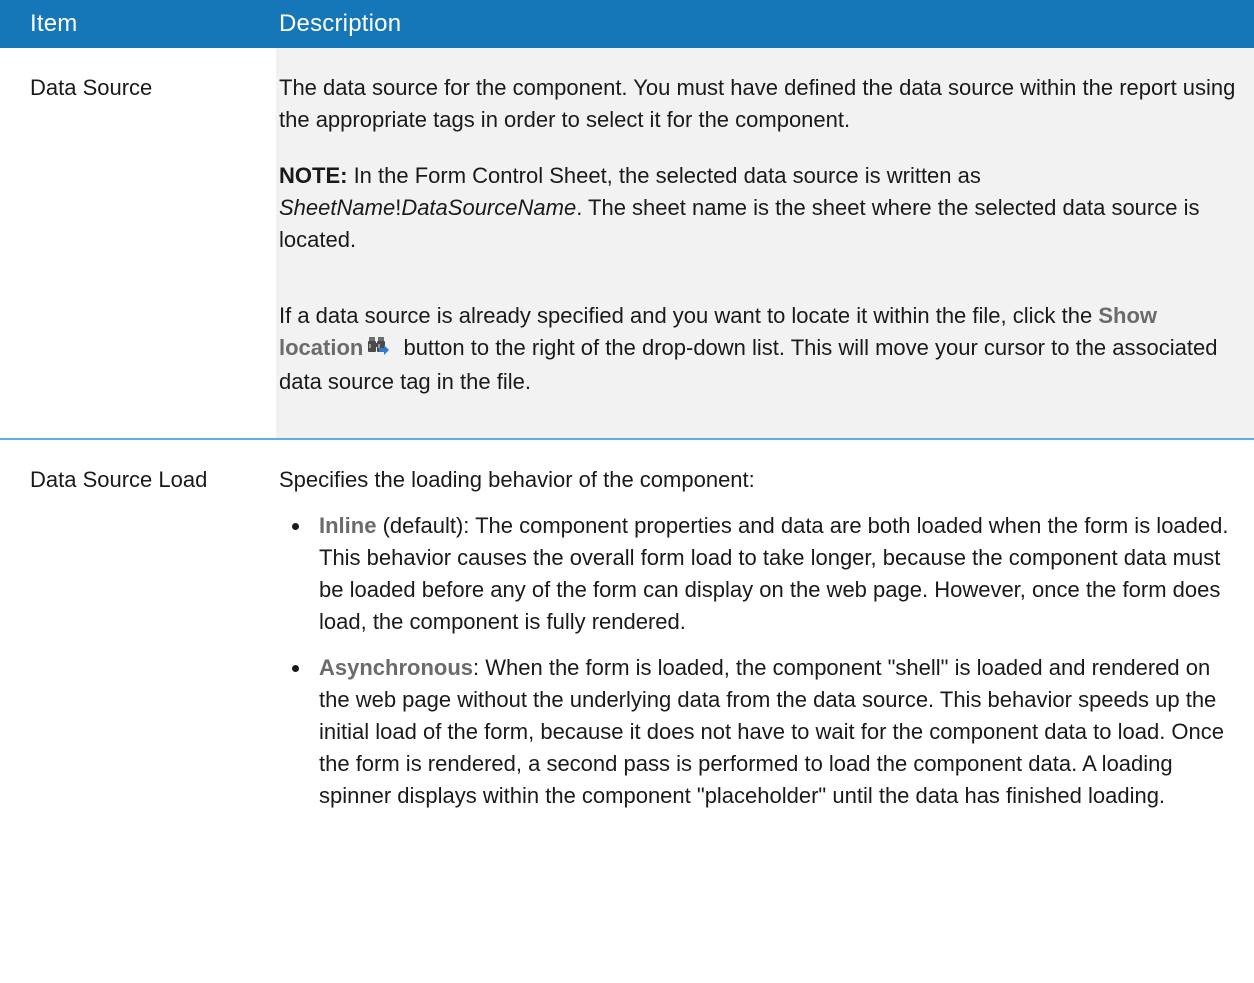 The height and width of the screenshot is (983, 1254). What do you see at coordinates (91, 87) in the screenshot?
I see `item-cell: Data Source` at bounding box center [91, 87].